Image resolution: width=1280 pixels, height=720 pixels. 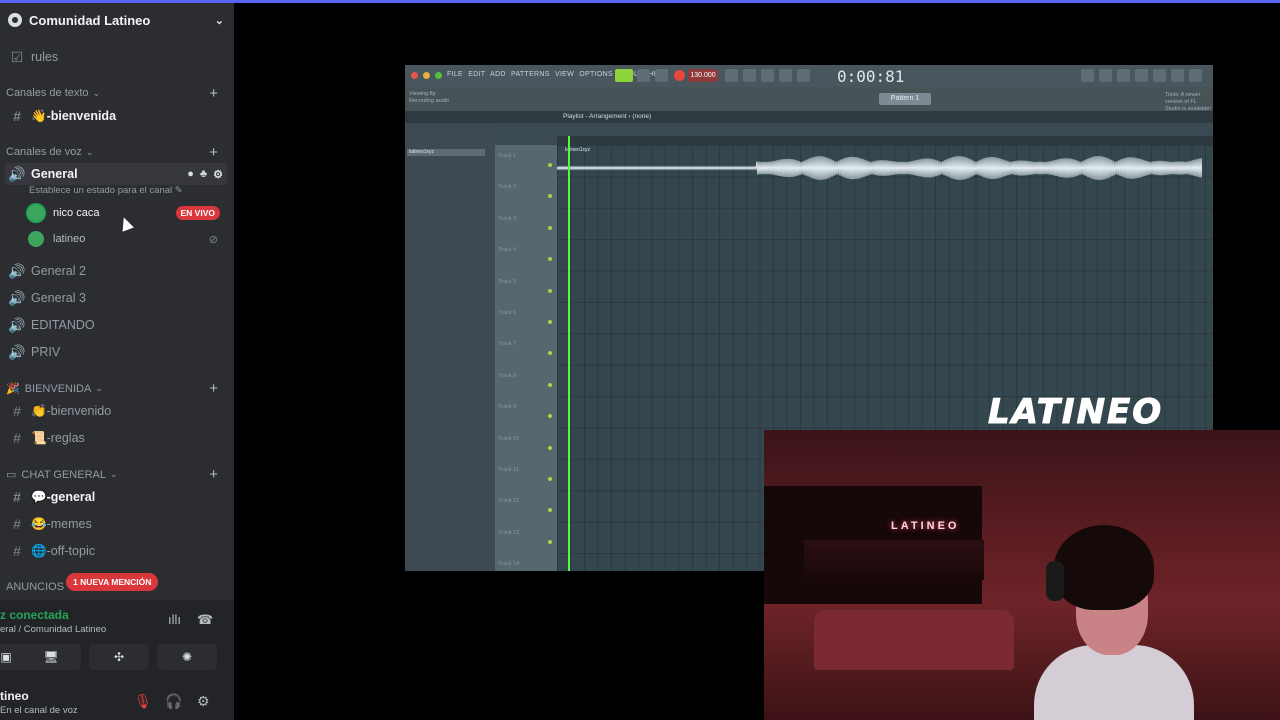 I want to click on activities-button: ✣, so click(x=119, y=657).